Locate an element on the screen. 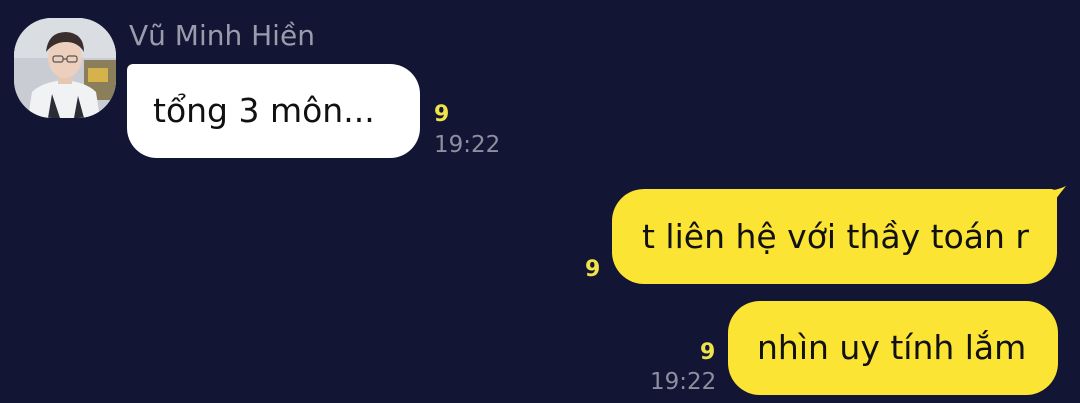 This screenshot has width=1080, height=403. sender-avatar is located at coordinates (65, 68).